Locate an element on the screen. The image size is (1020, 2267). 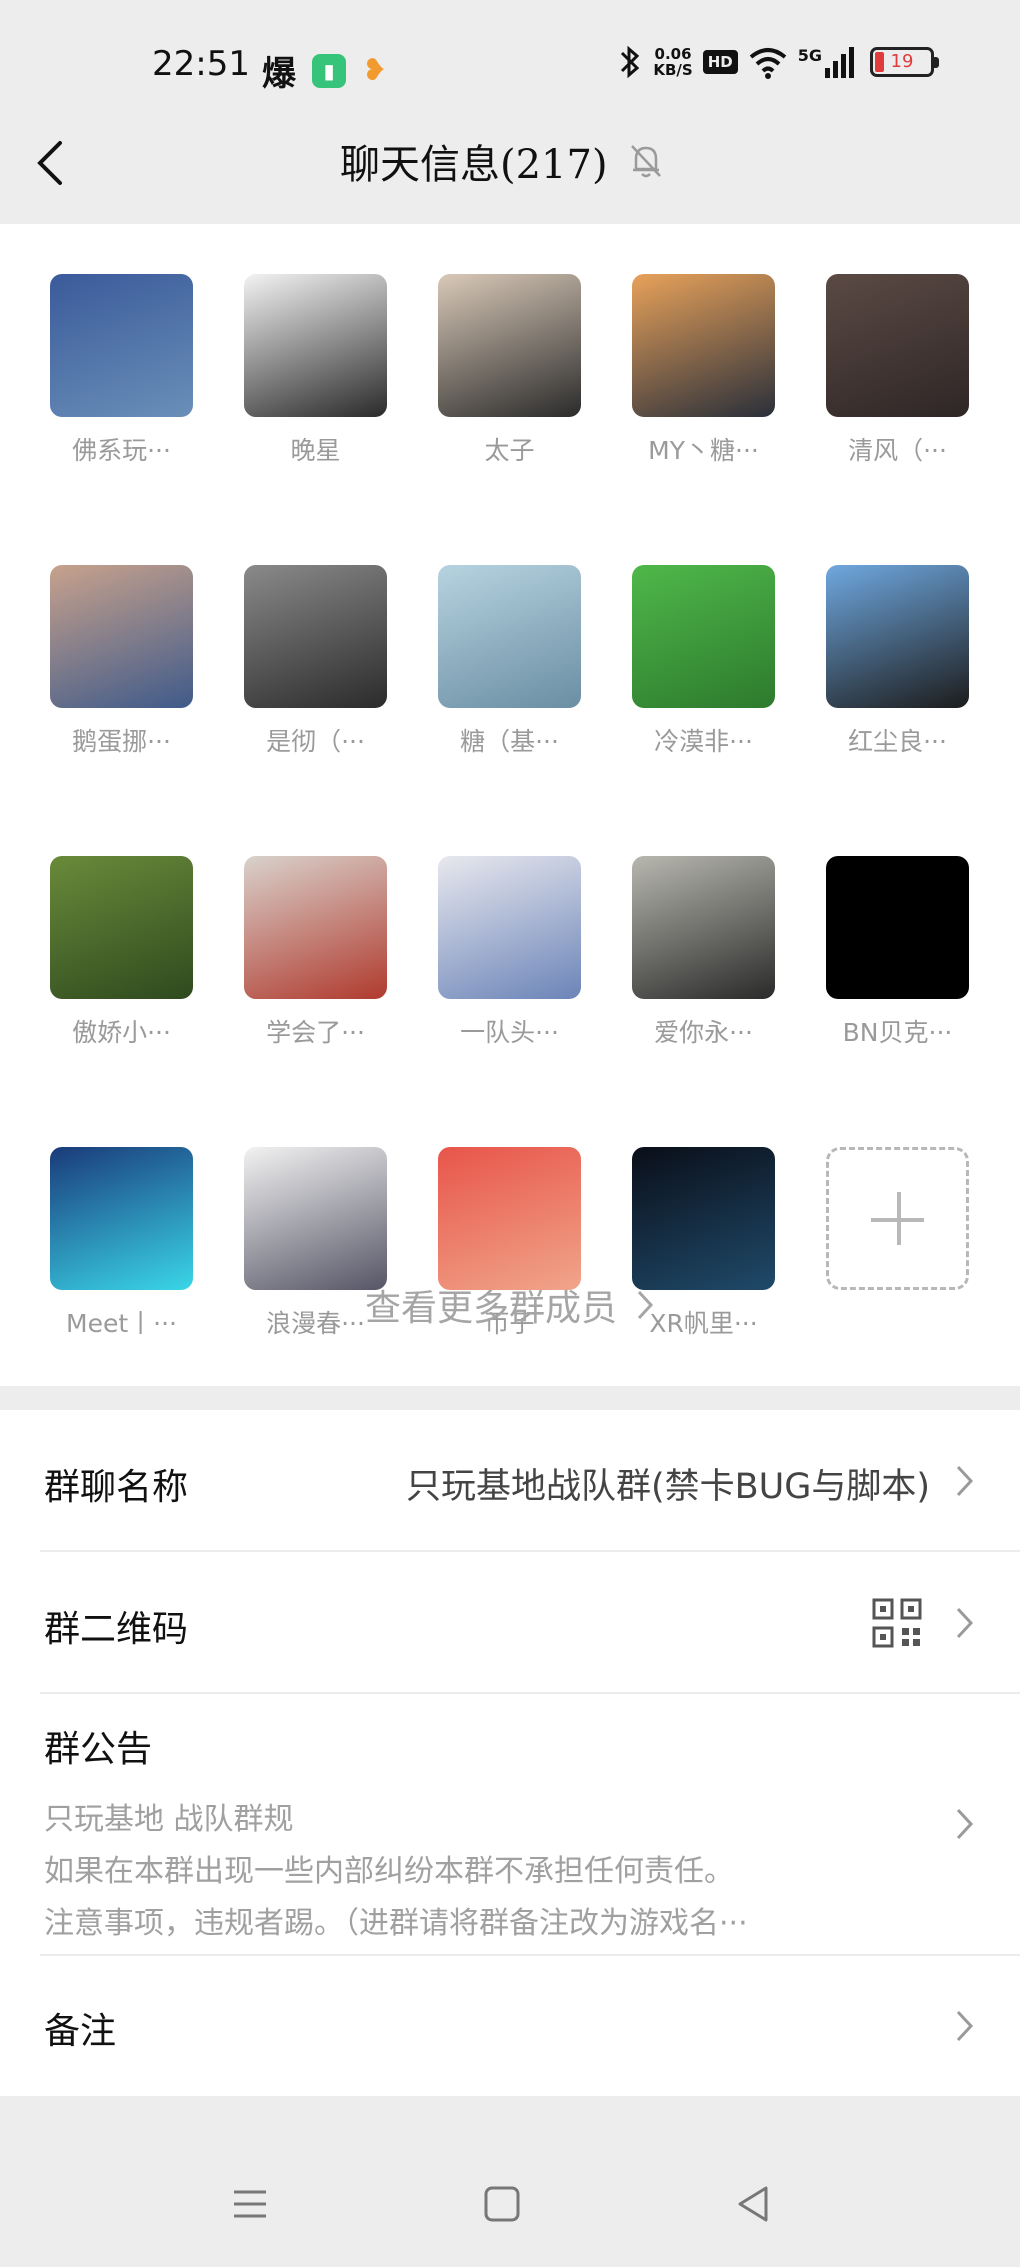
status-bar: 22:51 爆 ▮ ❥ 0.06 KB/S HD 5G 19 is located at coordinates (510, 65).